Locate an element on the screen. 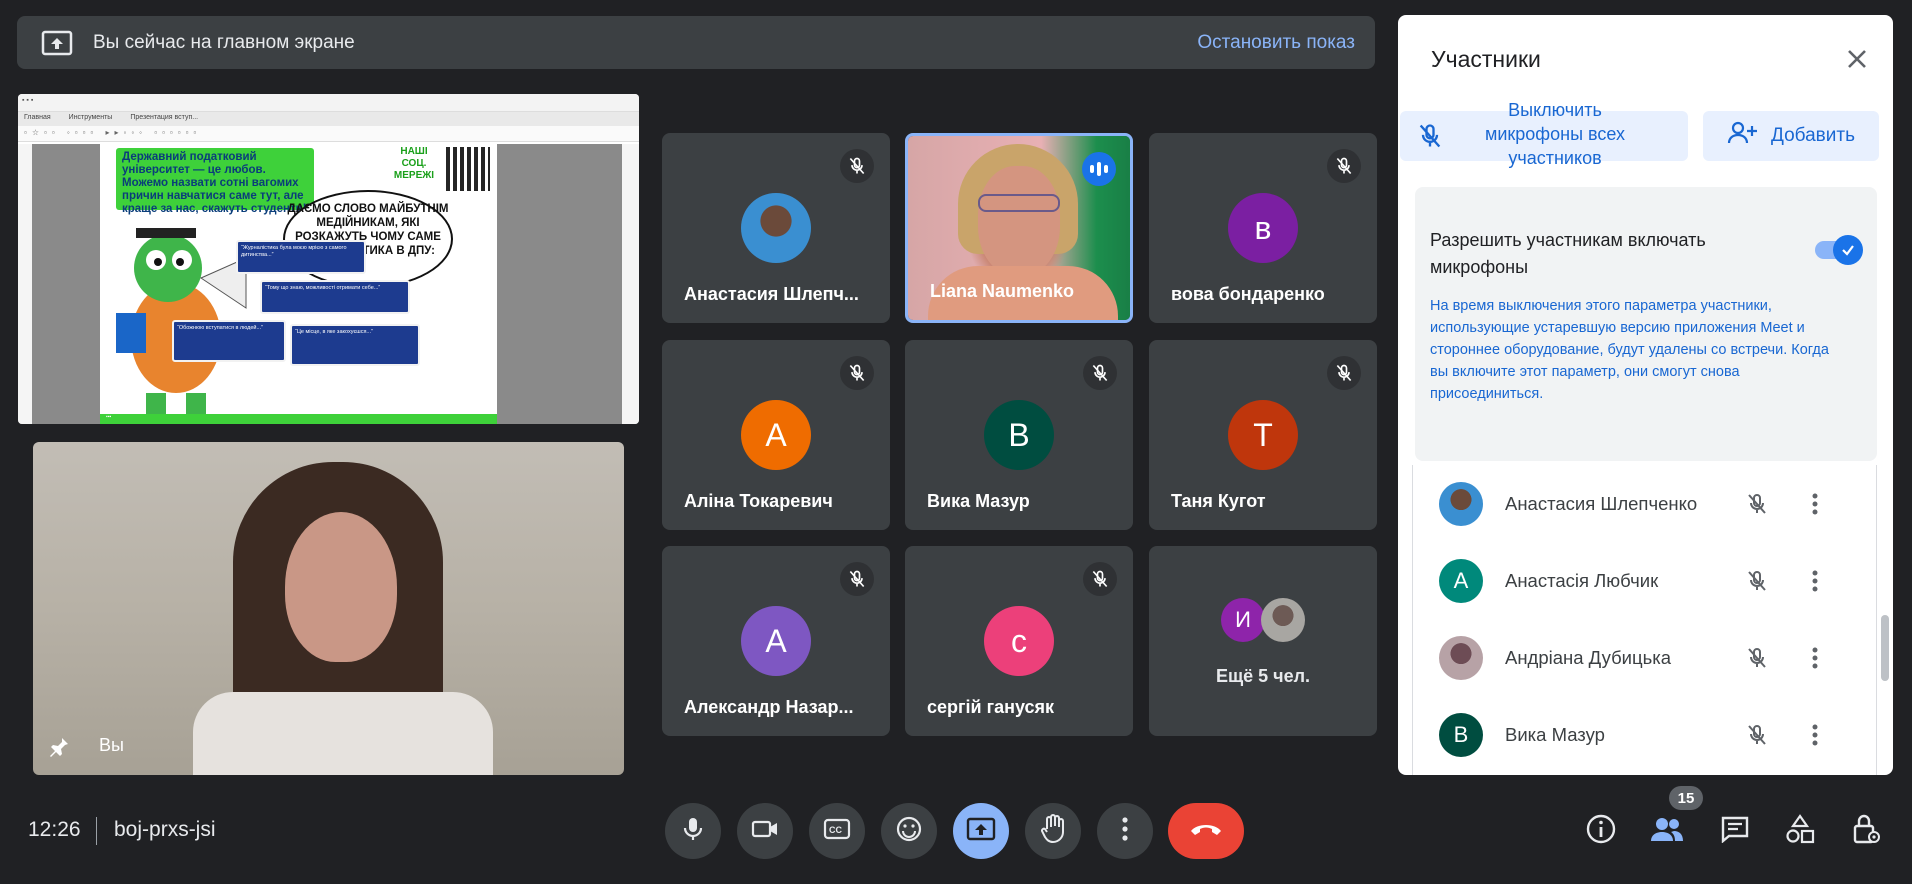  camera-button is located at coordinates (765, 831).